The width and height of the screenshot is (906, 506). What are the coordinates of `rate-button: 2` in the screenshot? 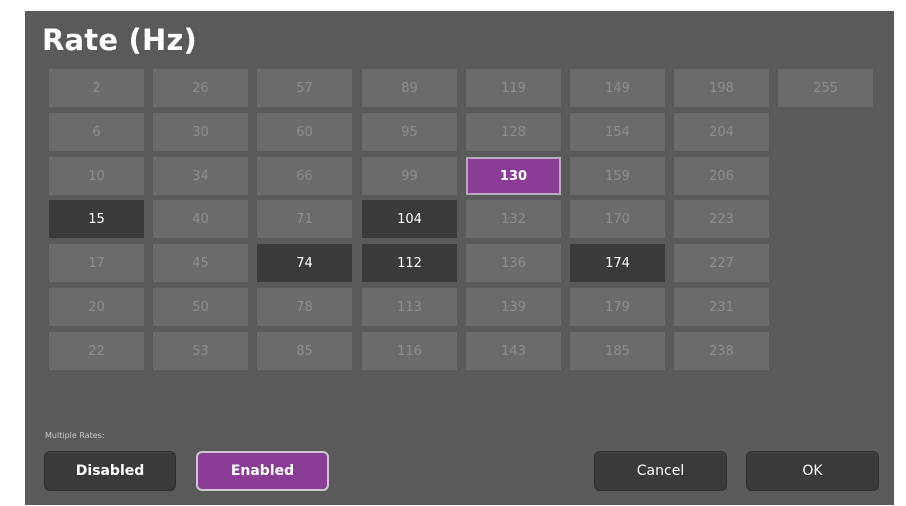 It's located at (96, 88).